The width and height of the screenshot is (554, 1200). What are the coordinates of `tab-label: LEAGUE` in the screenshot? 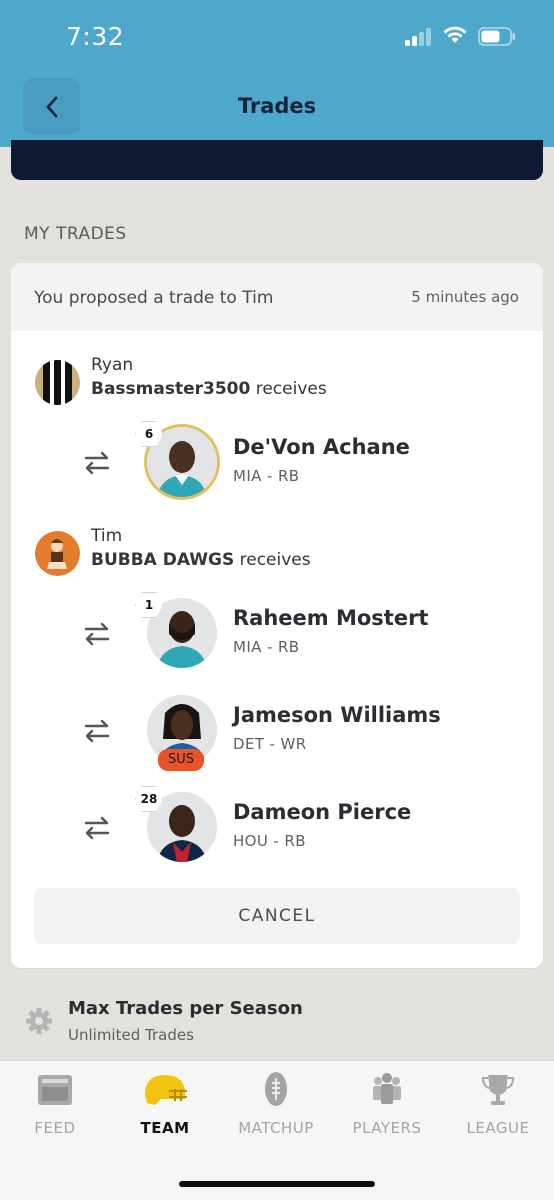 It's located at (498, 1128).